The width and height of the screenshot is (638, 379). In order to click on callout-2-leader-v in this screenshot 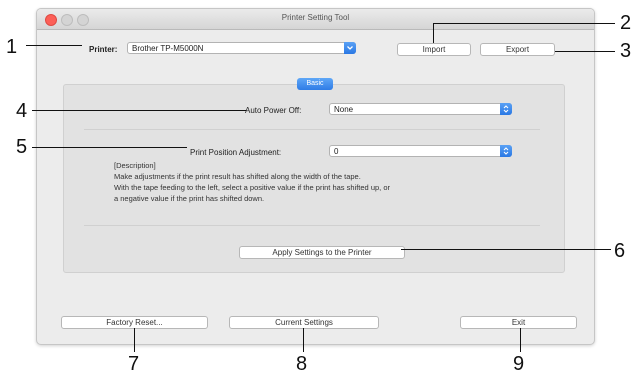, I will do `click(433, 33)`.